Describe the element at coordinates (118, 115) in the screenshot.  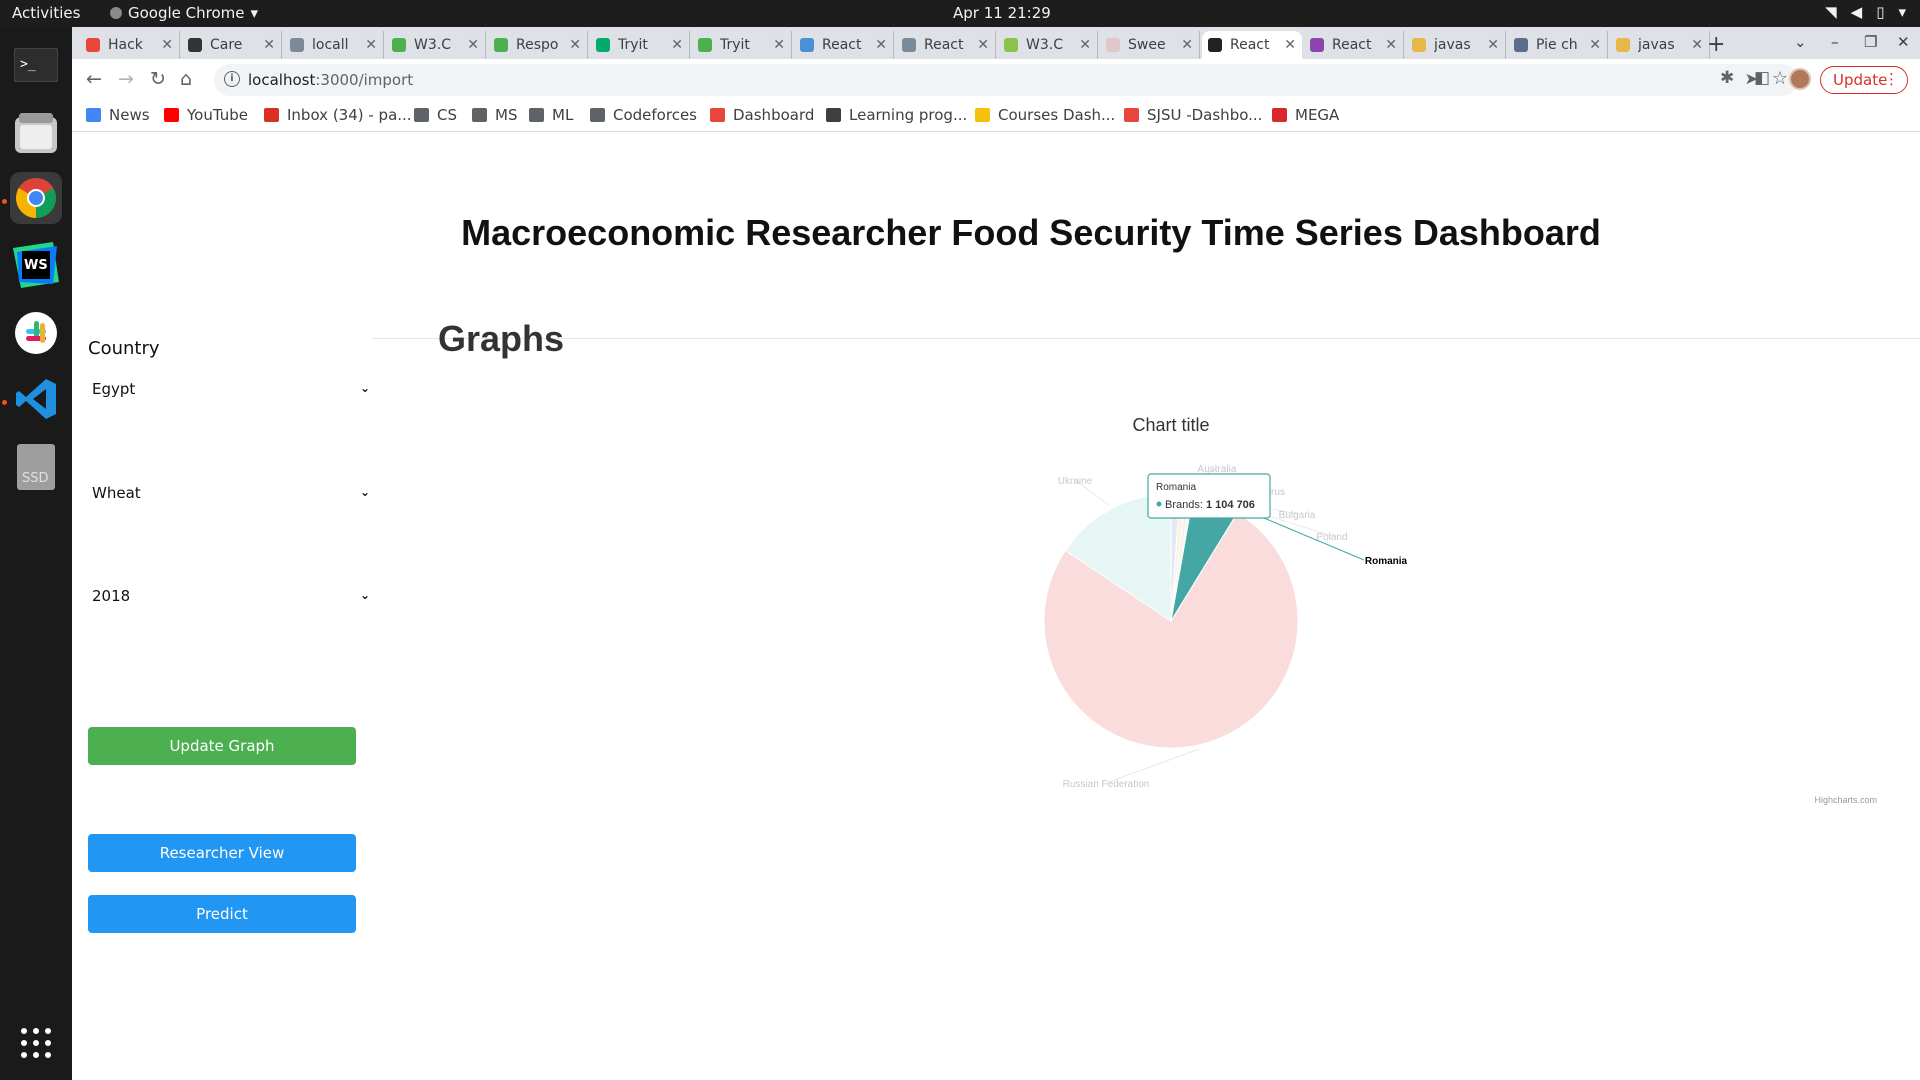
I see `bookmark-item: News` at that location.